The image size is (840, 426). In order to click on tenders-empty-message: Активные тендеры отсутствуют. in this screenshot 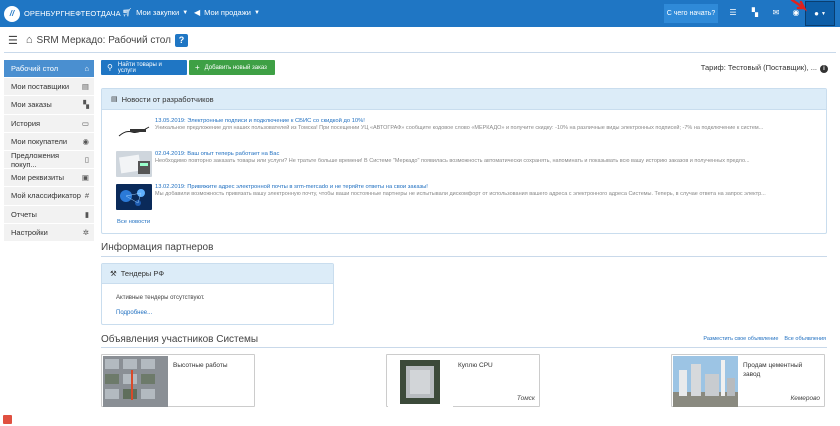, I will do `click(160, 298)`.